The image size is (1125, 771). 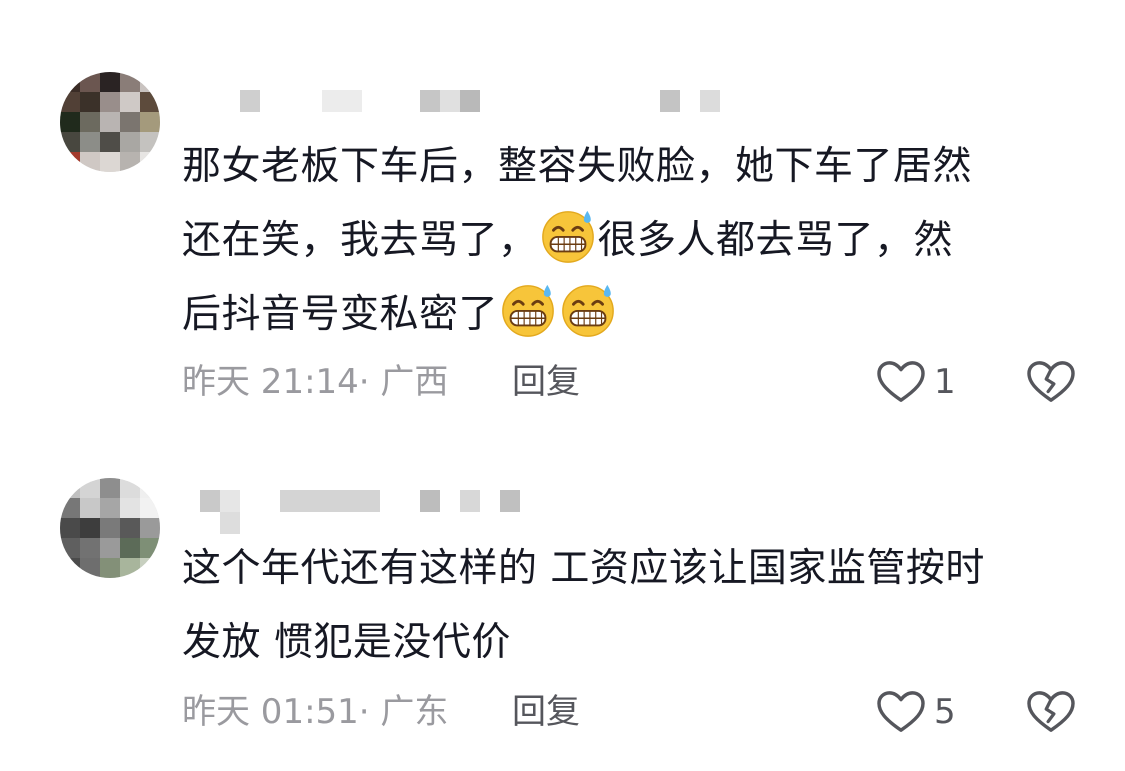 I want to click on comment-line: 发放 惯犯是没代价, so click(x=346, y=642).